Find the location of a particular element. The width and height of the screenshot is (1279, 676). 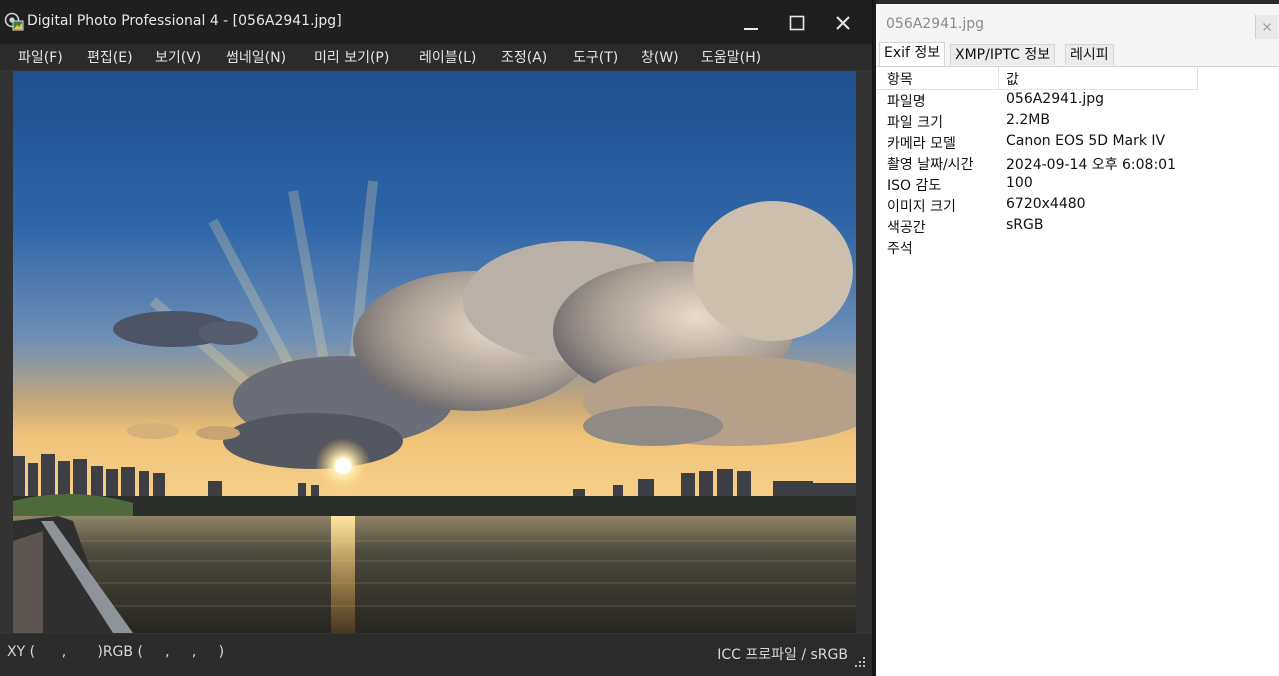

tab-recipe: 레시피 is located at coordinates (1089, 54).